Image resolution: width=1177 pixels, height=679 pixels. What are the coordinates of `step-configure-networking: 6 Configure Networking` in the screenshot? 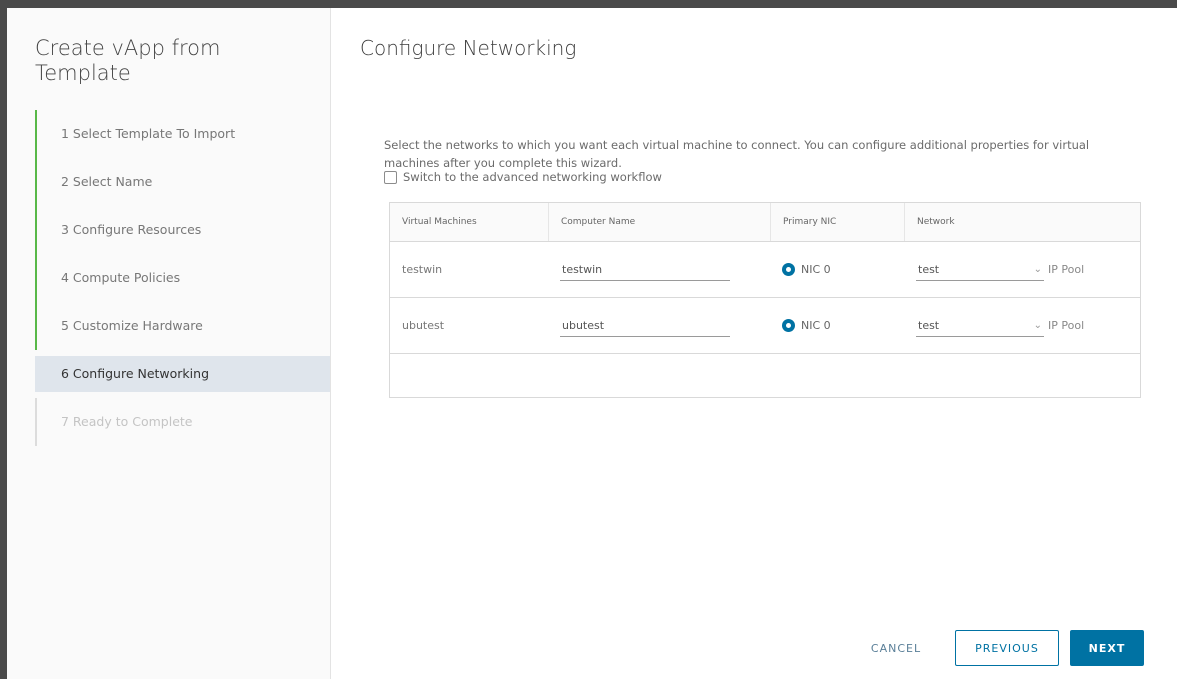 It's located at (182, 374).